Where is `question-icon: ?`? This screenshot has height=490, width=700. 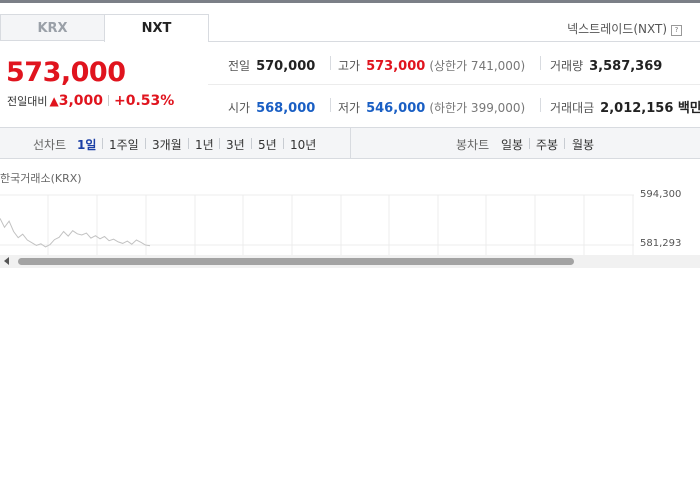 question-icon: ? is located at coordinates (676, 30).